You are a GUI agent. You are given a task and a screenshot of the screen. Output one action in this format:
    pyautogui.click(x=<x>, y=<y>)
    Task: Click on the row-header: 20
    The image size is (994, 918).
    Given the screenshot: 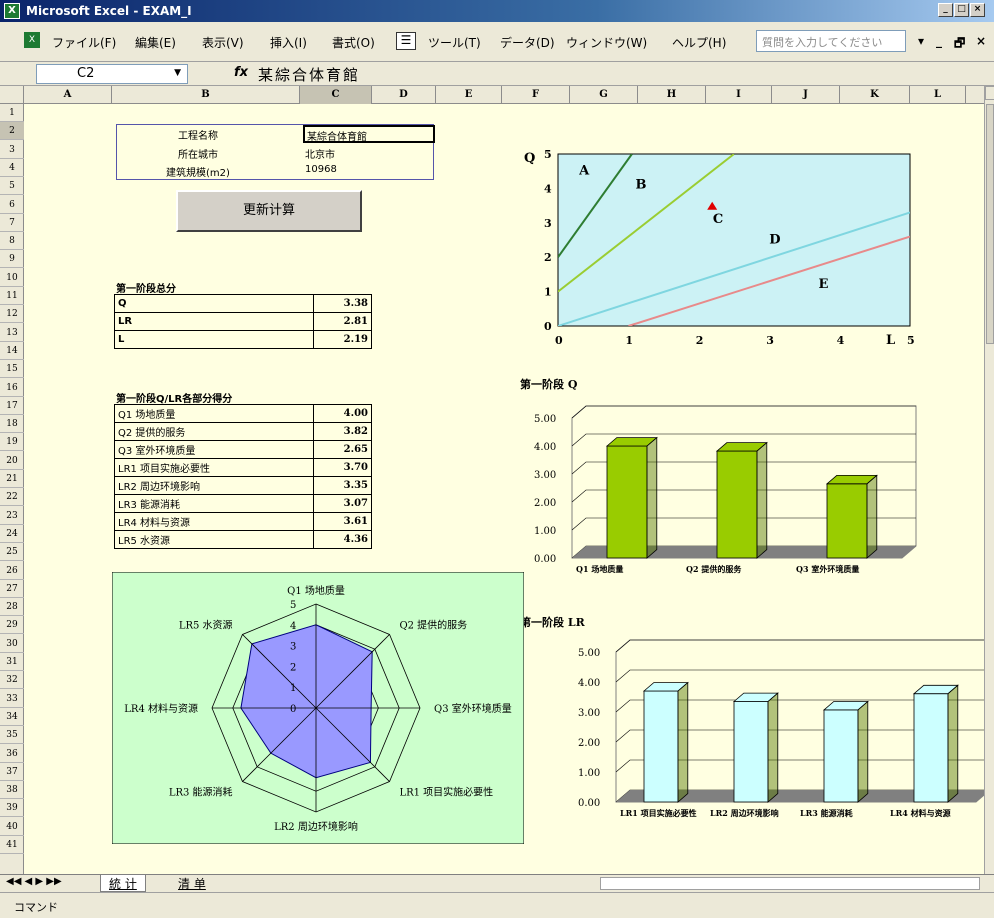 What is the action you would take?
    pyautogui.click(x=12, y=461)
    